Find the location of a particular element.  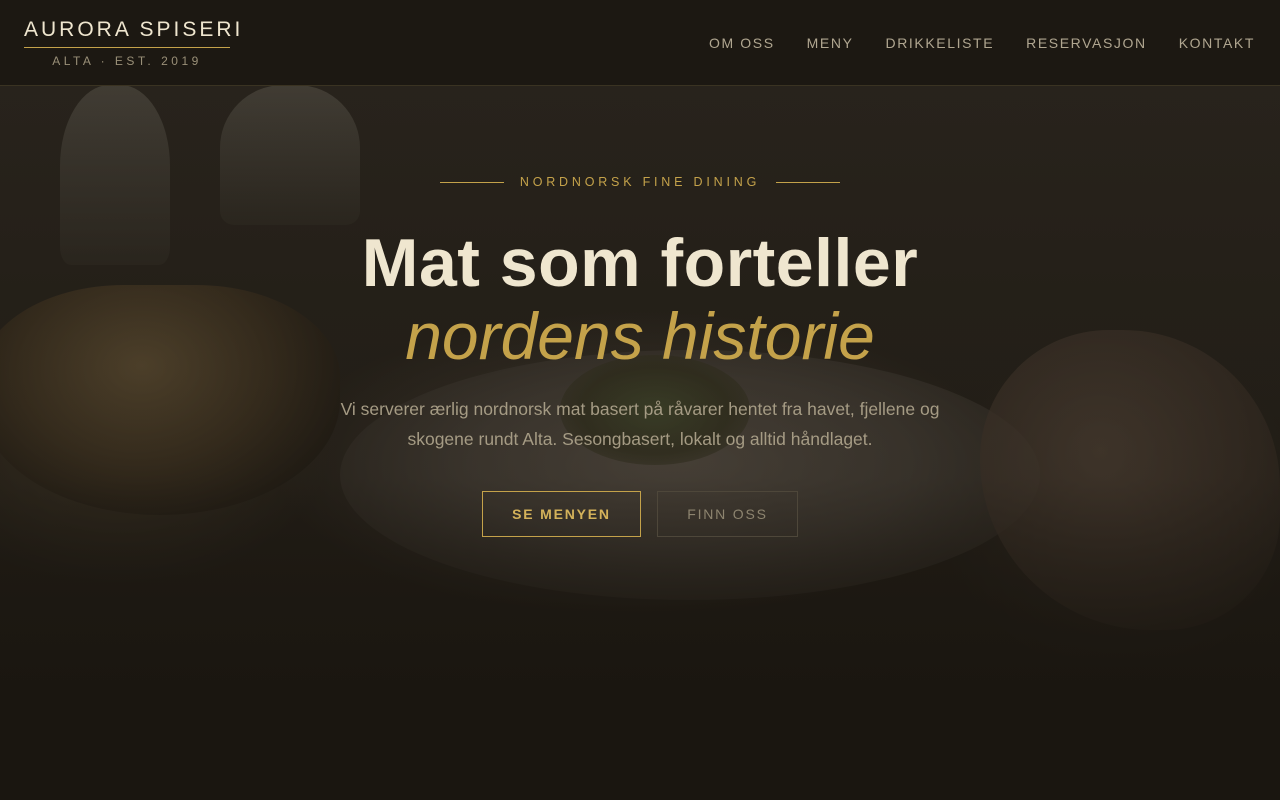

hero-headline: Mat som forteller is located at coordinates (640, 263).